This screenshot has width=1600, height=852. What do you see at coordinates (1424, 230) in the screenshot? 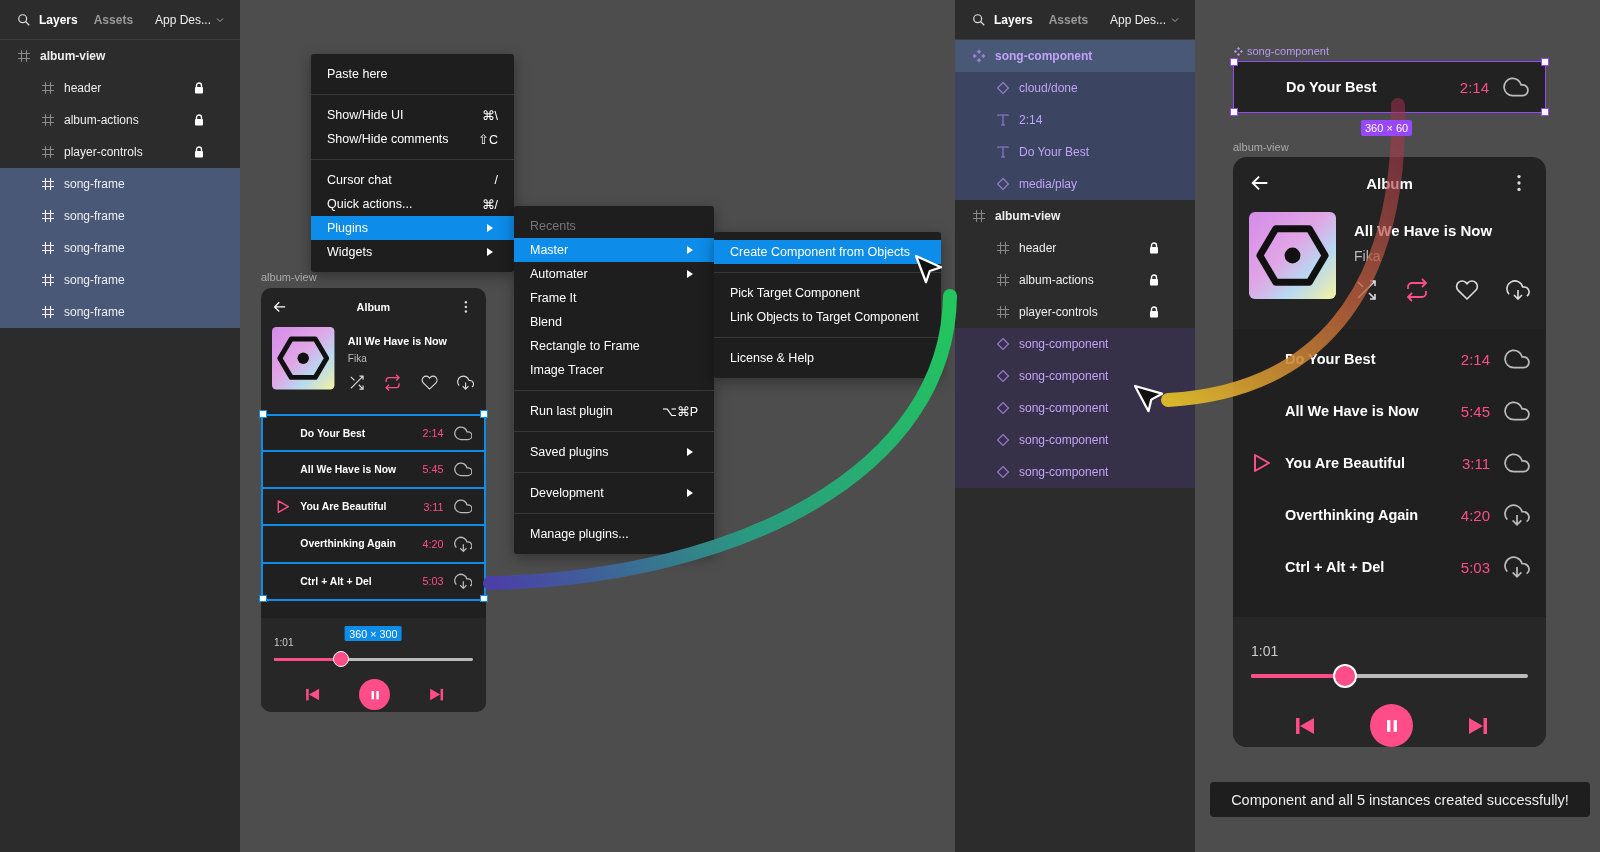
I see `album-title: All We Have is Now` at bounding box center [1424, 230].